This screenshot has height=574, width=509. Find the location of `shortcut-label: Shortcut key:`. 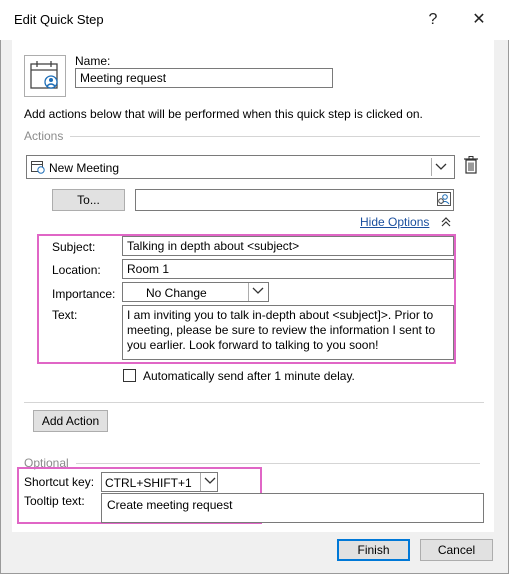

shortcut-label: Shortcut key: is located at coordinates (59, 482).